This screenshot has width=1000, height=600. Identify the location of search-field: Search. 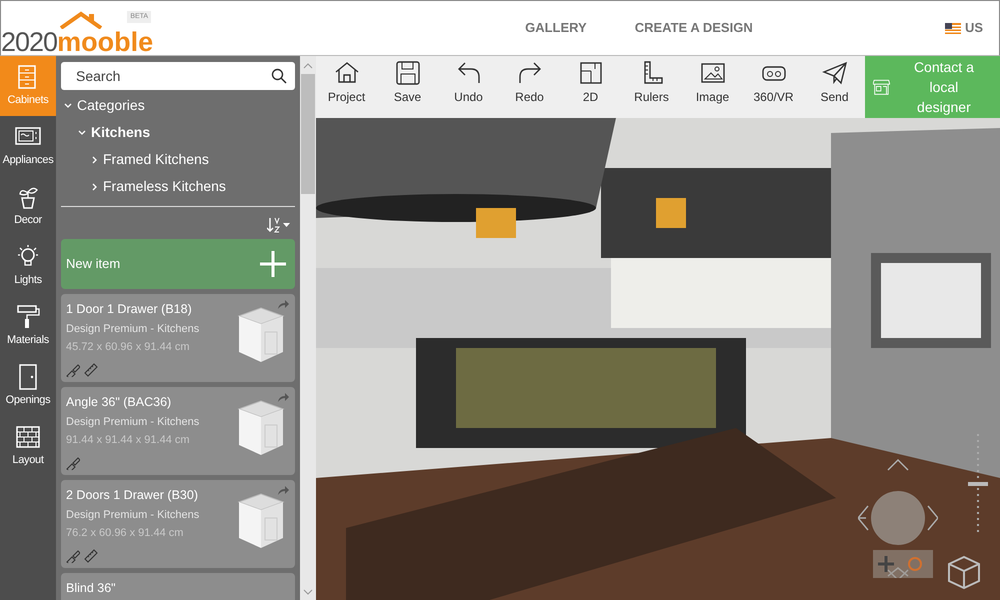
(178, 76).